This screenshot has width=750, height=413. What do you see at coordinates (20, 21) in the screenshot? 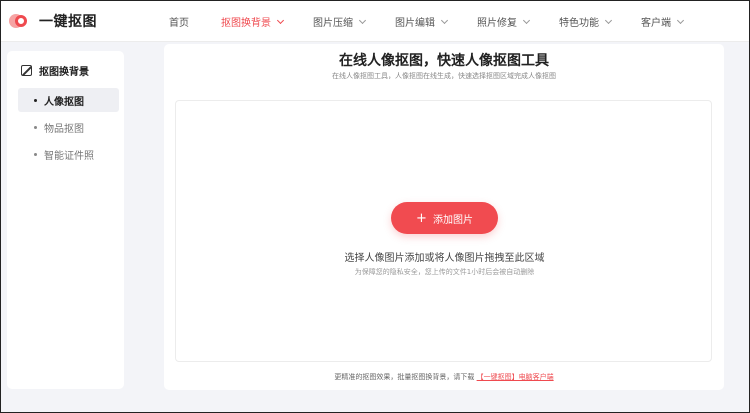
I see `logo-icon` at bounding box center [20, 21].